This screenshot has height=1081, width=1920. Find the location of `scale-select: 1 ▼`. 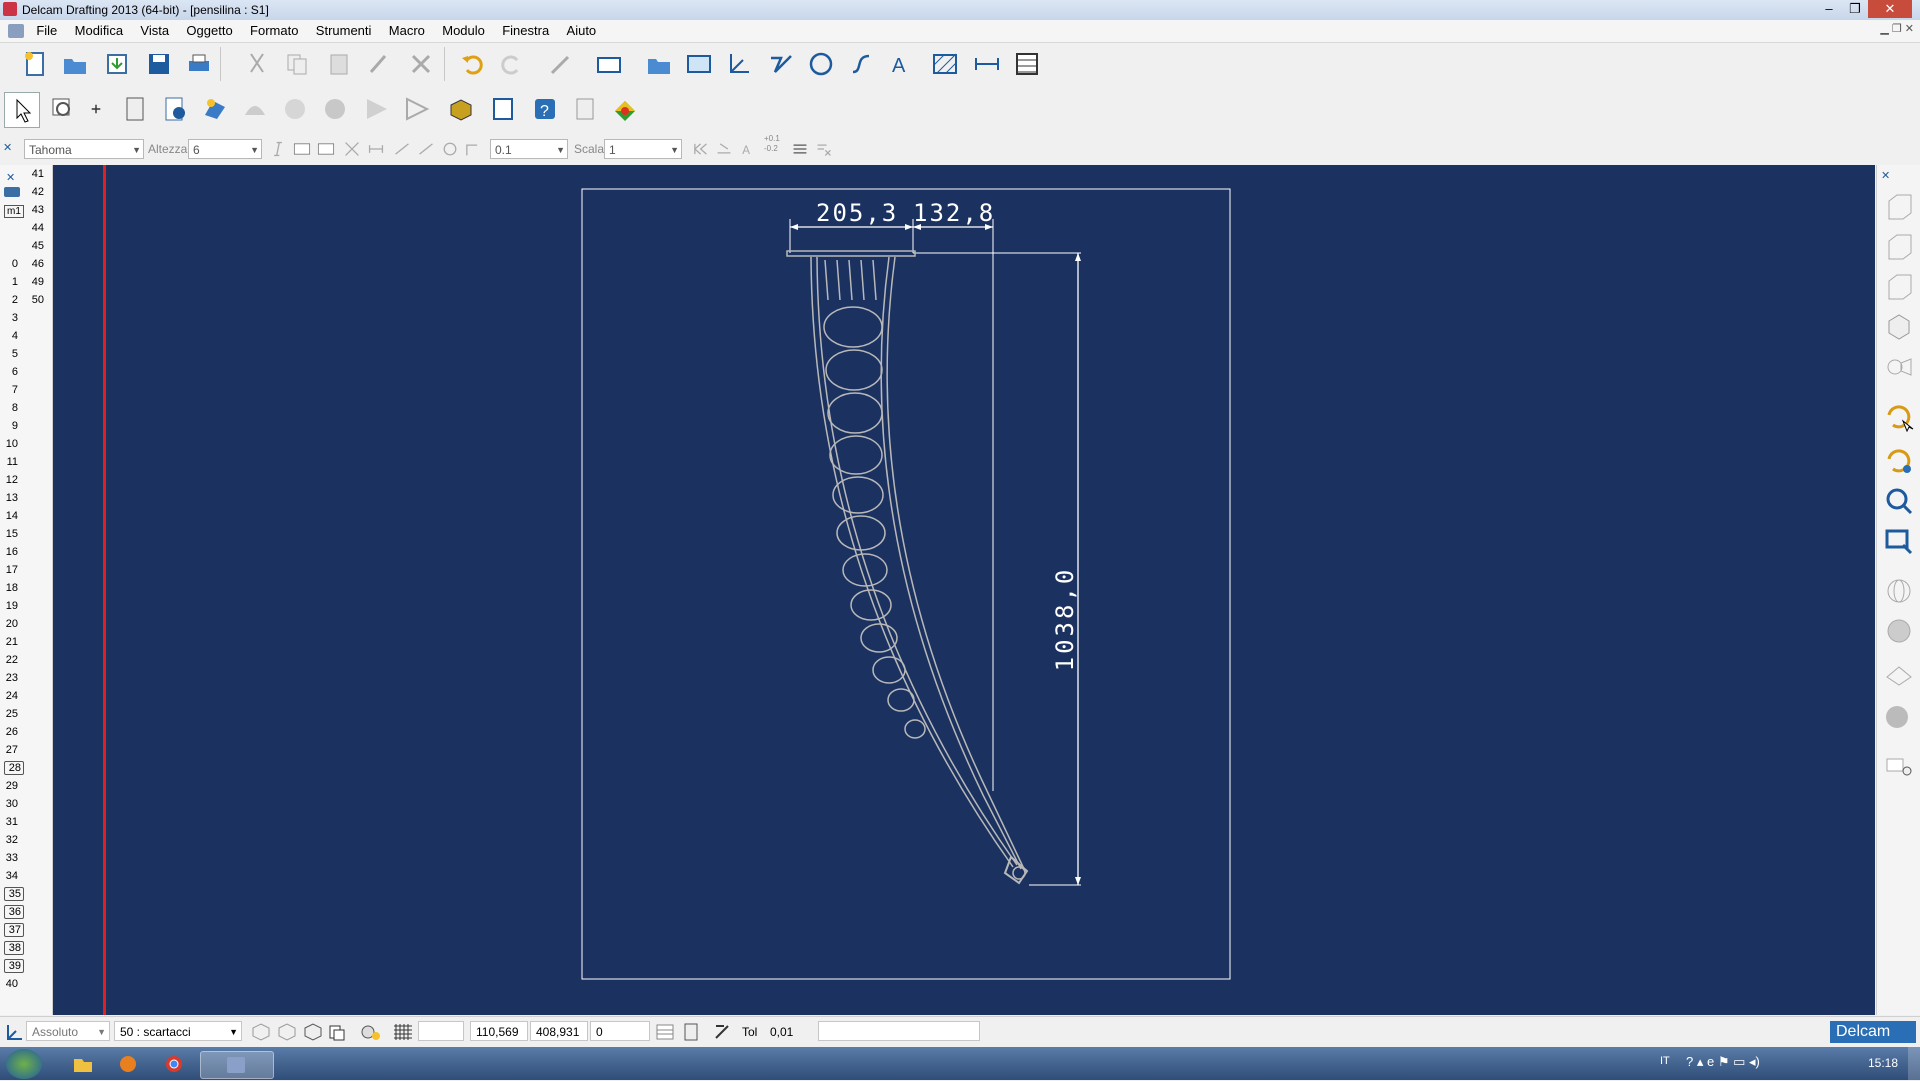

scale-select: 1 ▼ is located at coordinates (643, 149).